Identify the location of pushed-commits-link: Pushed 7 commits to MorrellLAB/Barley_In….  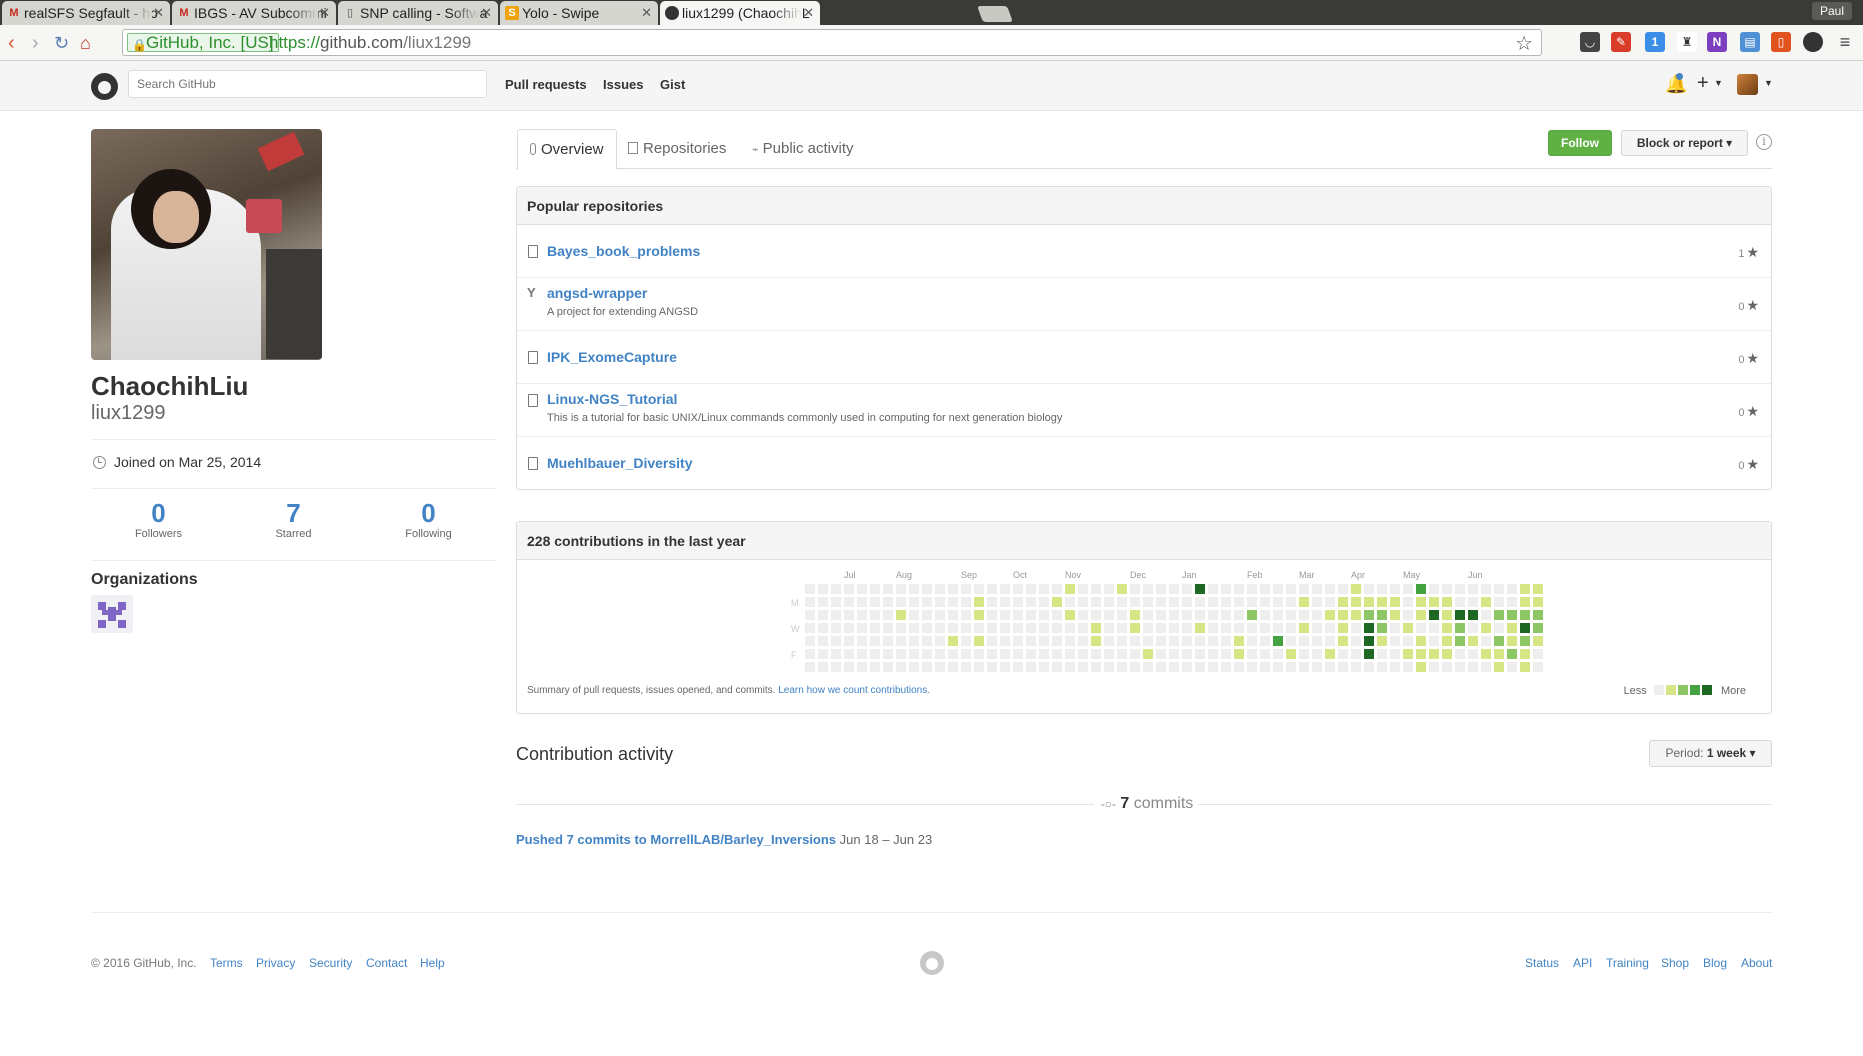
(676, 839).